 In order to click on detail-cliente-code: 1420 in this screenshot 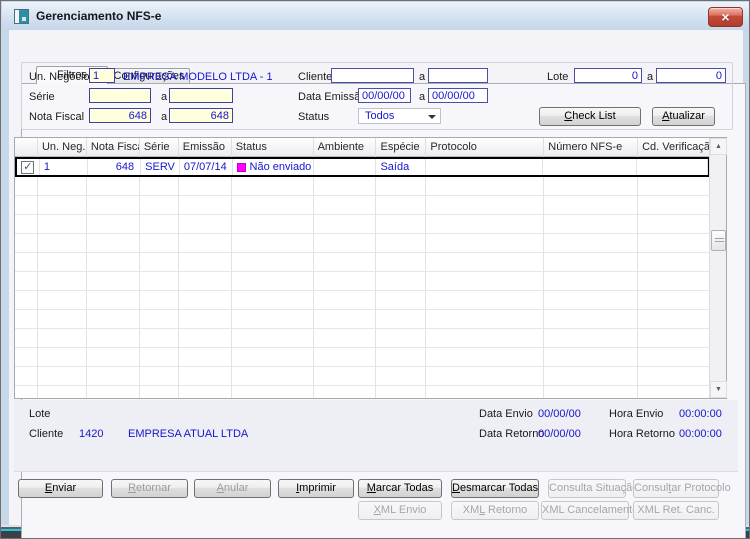, I will do `click(91, 434)`.